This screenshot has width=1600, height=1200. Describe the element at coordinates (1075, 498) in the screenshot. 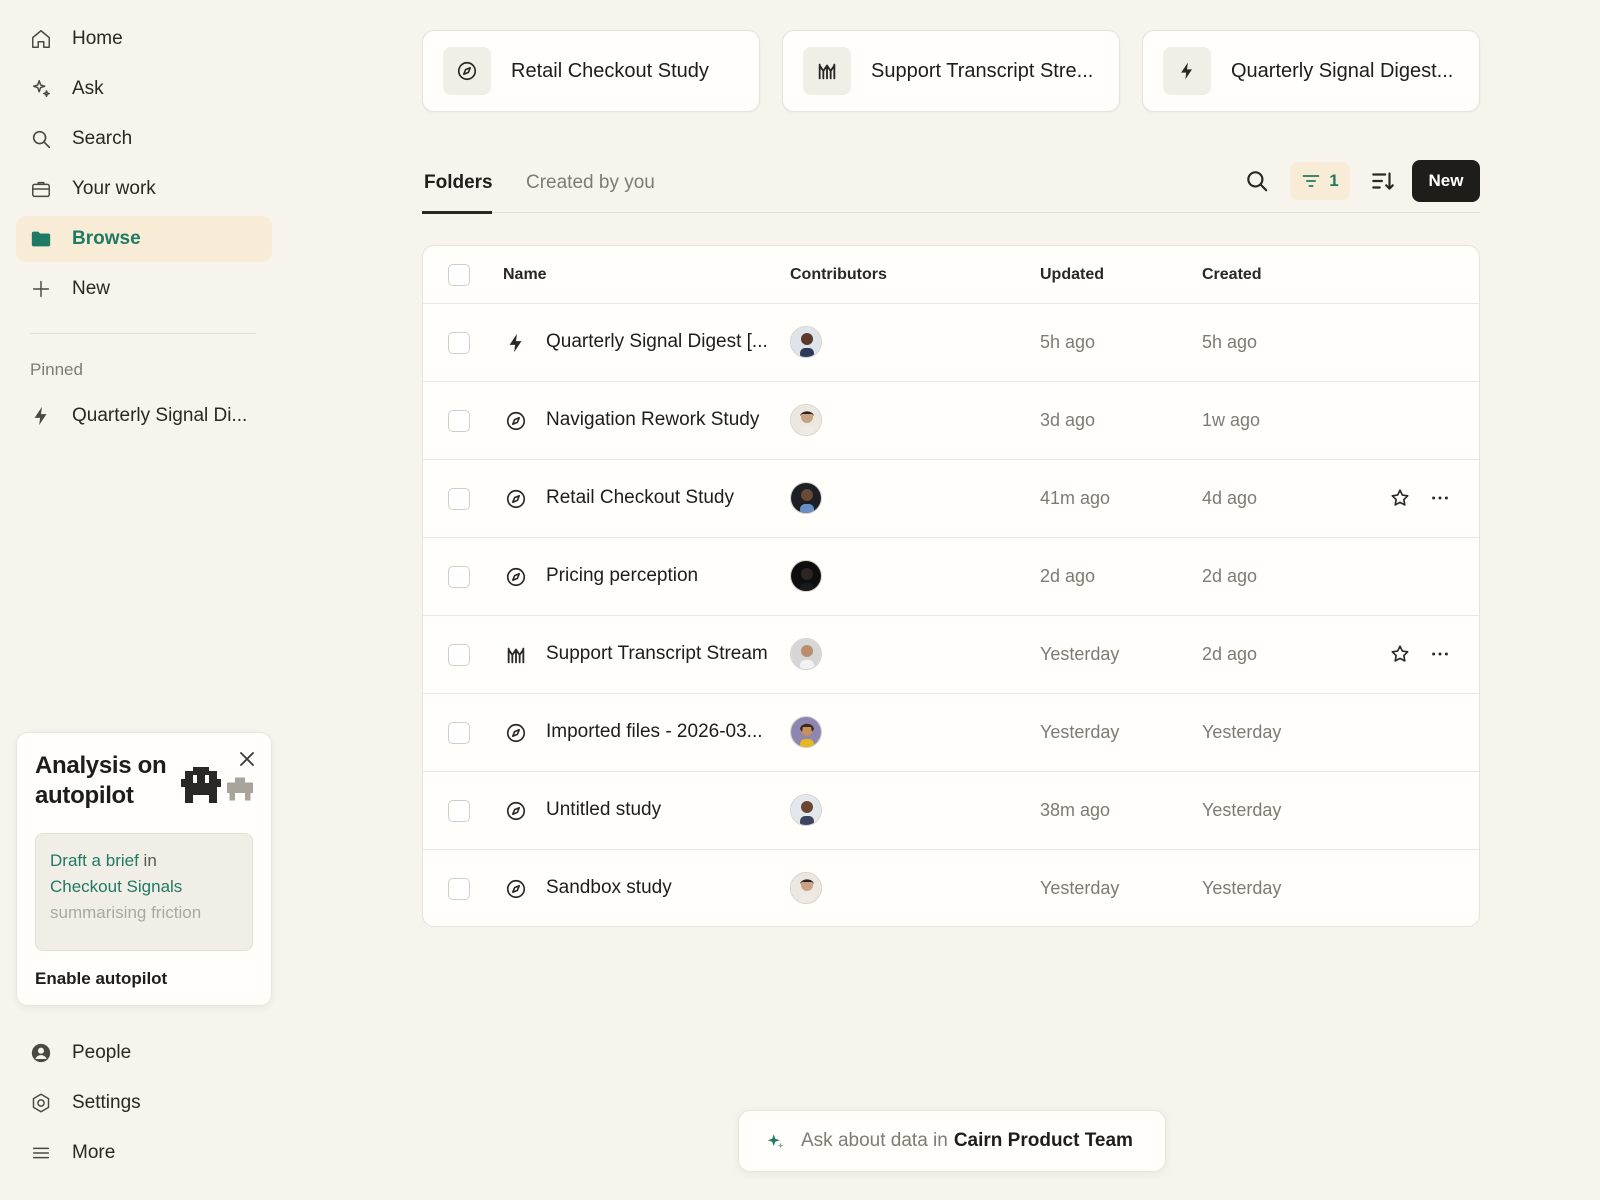

I see `row-updated: 41m ago` at that location.